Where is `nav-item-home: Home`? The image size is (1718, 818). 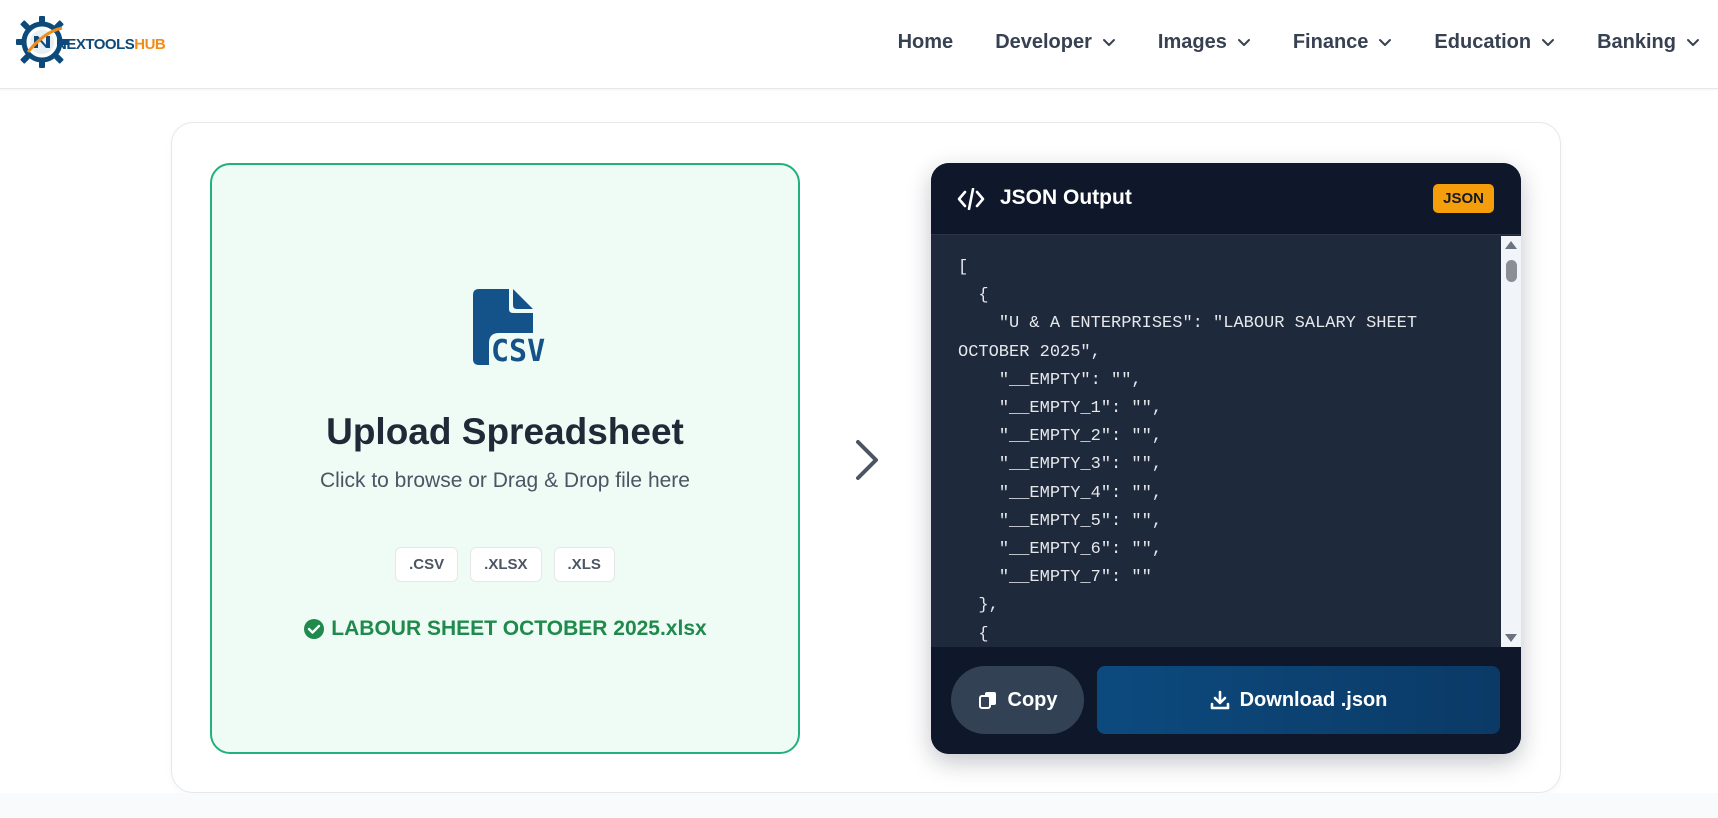 nav-item-home: Home is located at coordinates (926, 42).